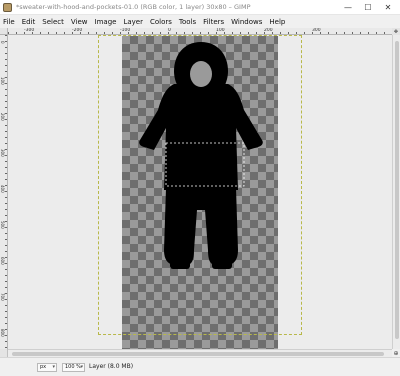 The image size is (400, 376). What do you see at coordinates (213, 22) in the screenshot?
I see `menu-filters: Filters` at bounding box center [213, 22].